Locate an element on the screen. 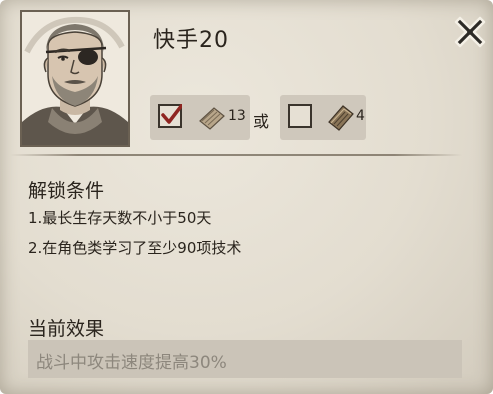 The image size is (493, 394). effect-bar: 战斗中攻击速度提高30% is located at coordinates (245, 359).